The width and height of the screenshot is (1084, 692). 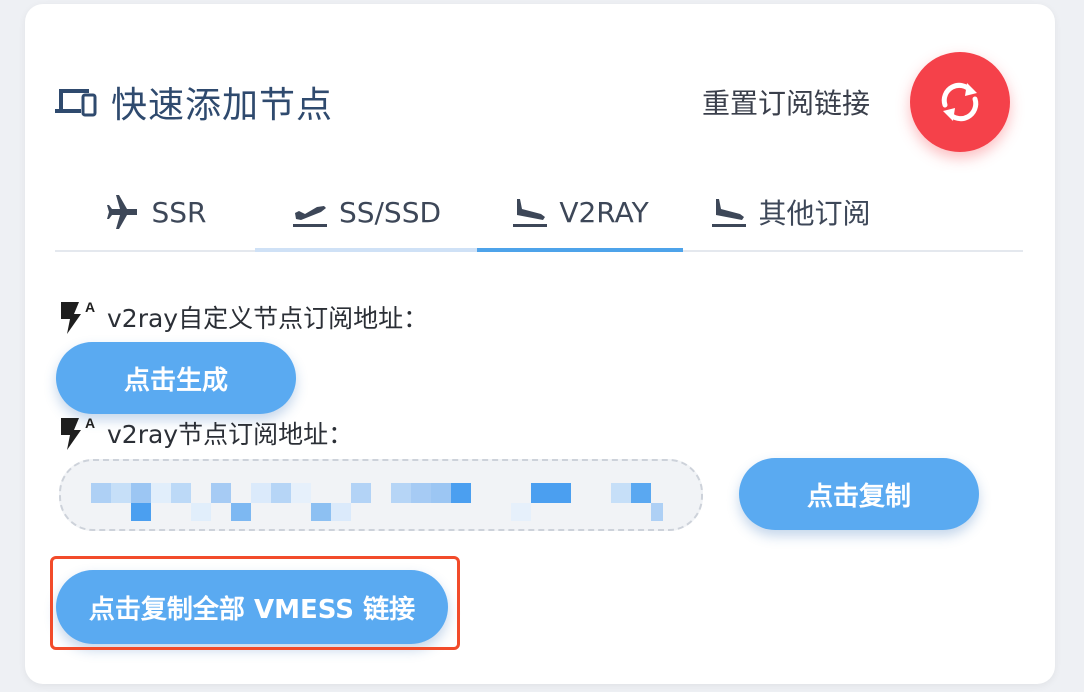 What do you see at coordinates (179, 212) in the screenshot?
I see `tab-label: SSR` at bounding box center [179, 212].